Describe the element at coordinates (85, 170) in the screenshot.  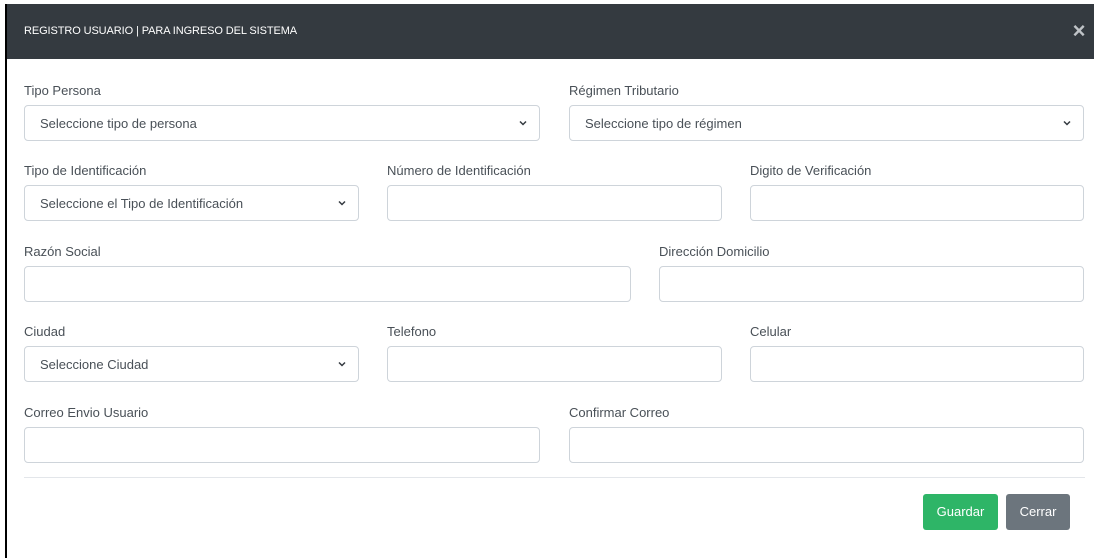
I see `tipo-identificacion-label: Tipo de Identificación` at that location.